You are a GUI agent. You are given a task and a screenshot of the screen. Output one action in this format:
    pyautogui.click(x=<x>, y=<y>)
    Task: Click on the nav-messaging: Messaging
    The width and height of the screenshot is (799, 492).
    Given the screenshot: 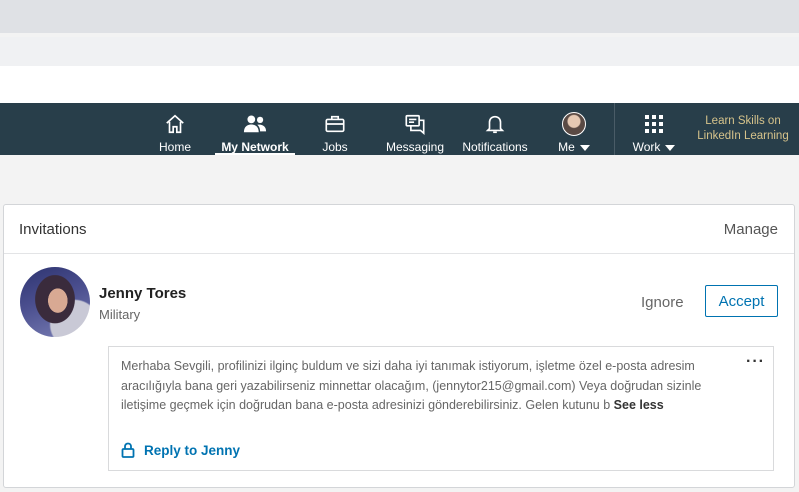 What is the action you would take?
    pyautogui.click(x=415, y=129)
    